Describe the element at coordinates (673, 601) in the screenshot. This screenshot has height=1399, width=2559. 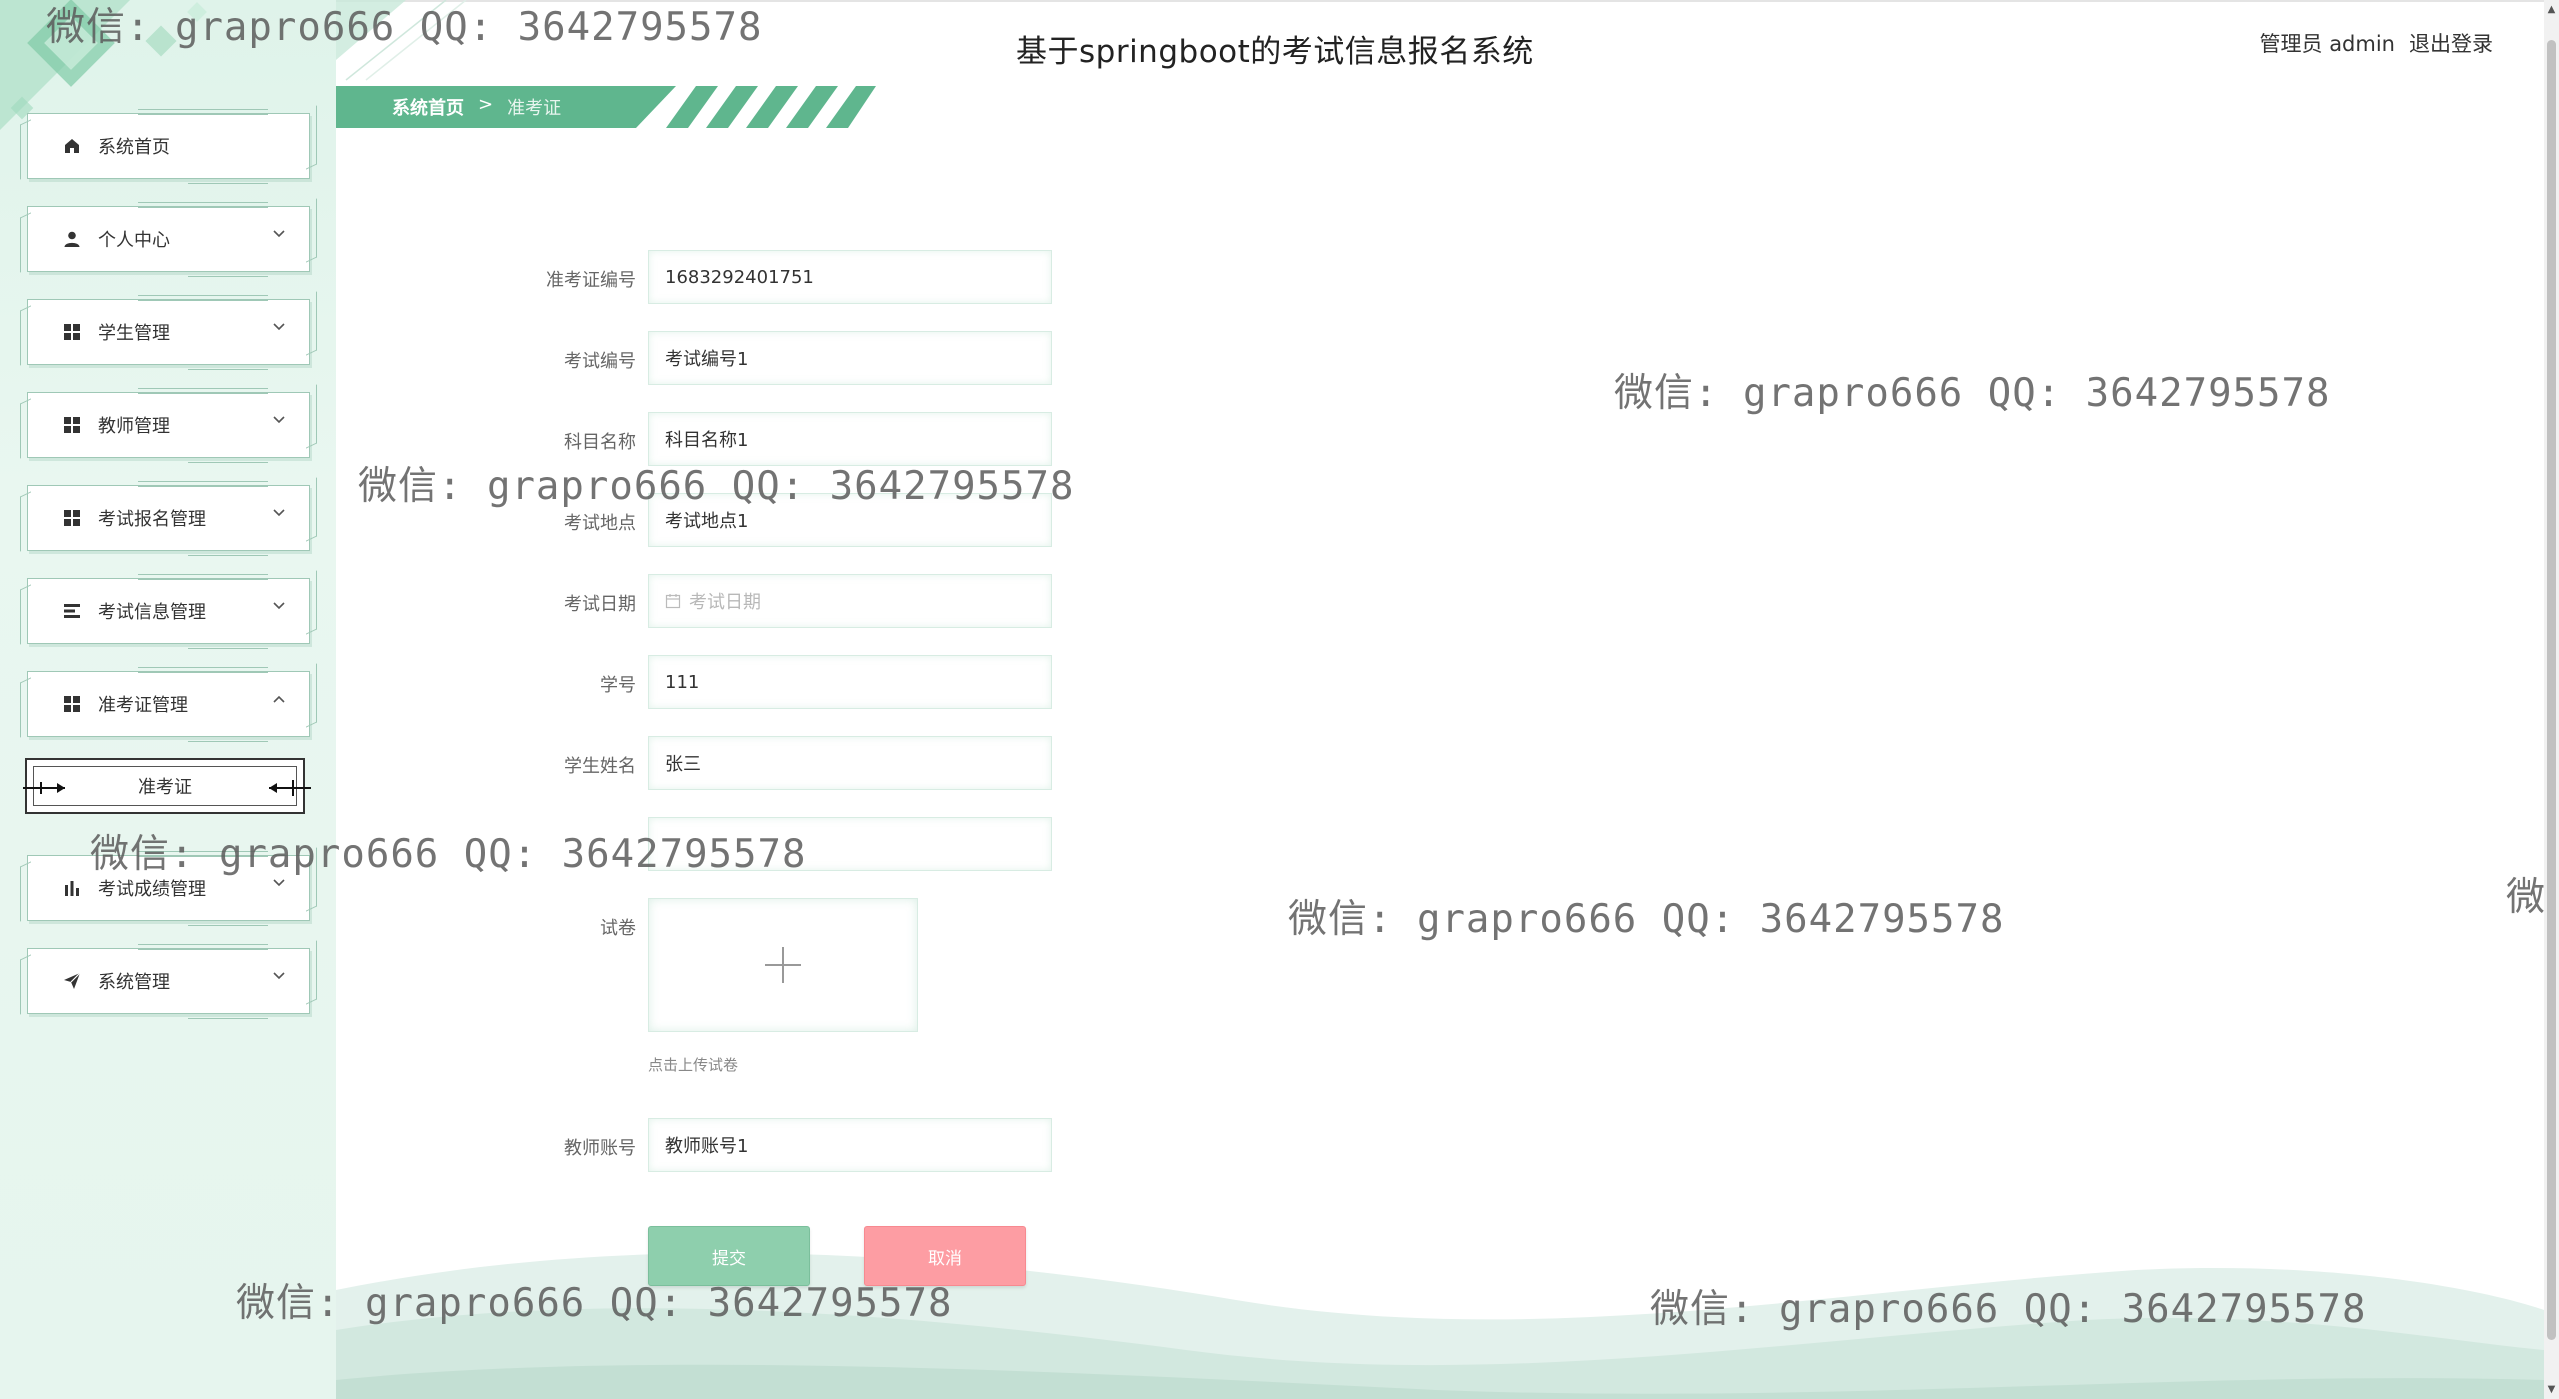
I see `calendar-icon` at that location.